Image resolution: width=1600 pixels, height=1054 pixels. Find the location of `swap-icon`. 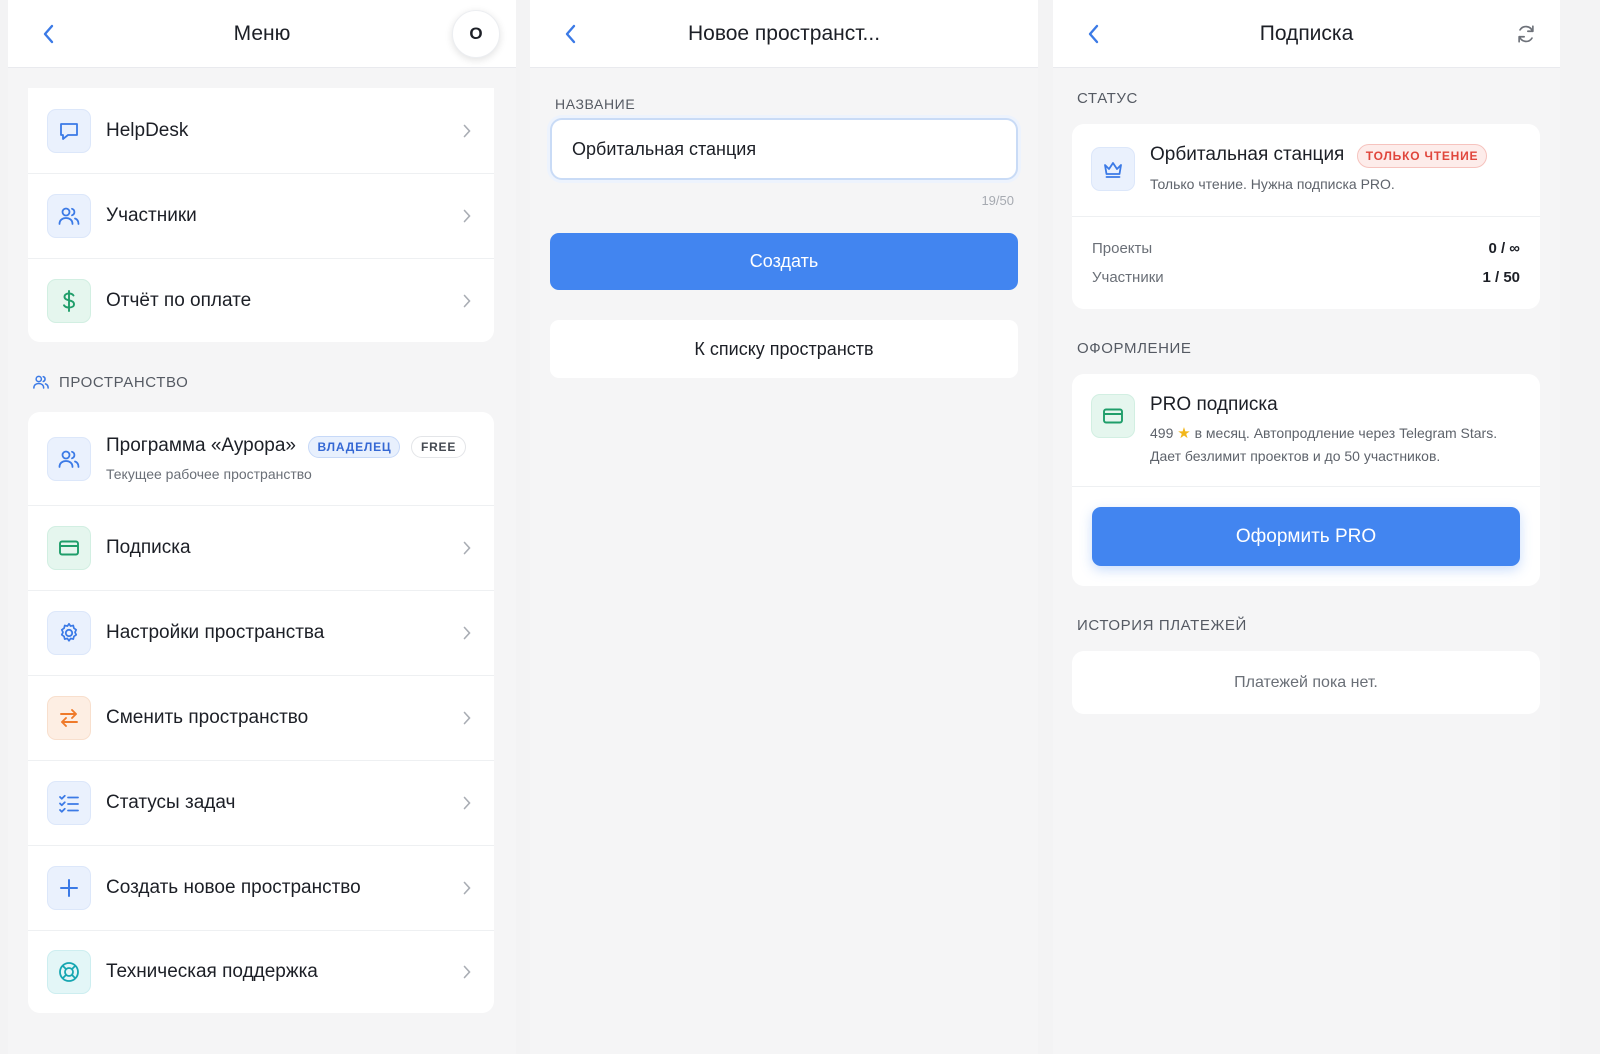

swap-icon is located at coordinates (69, 718).